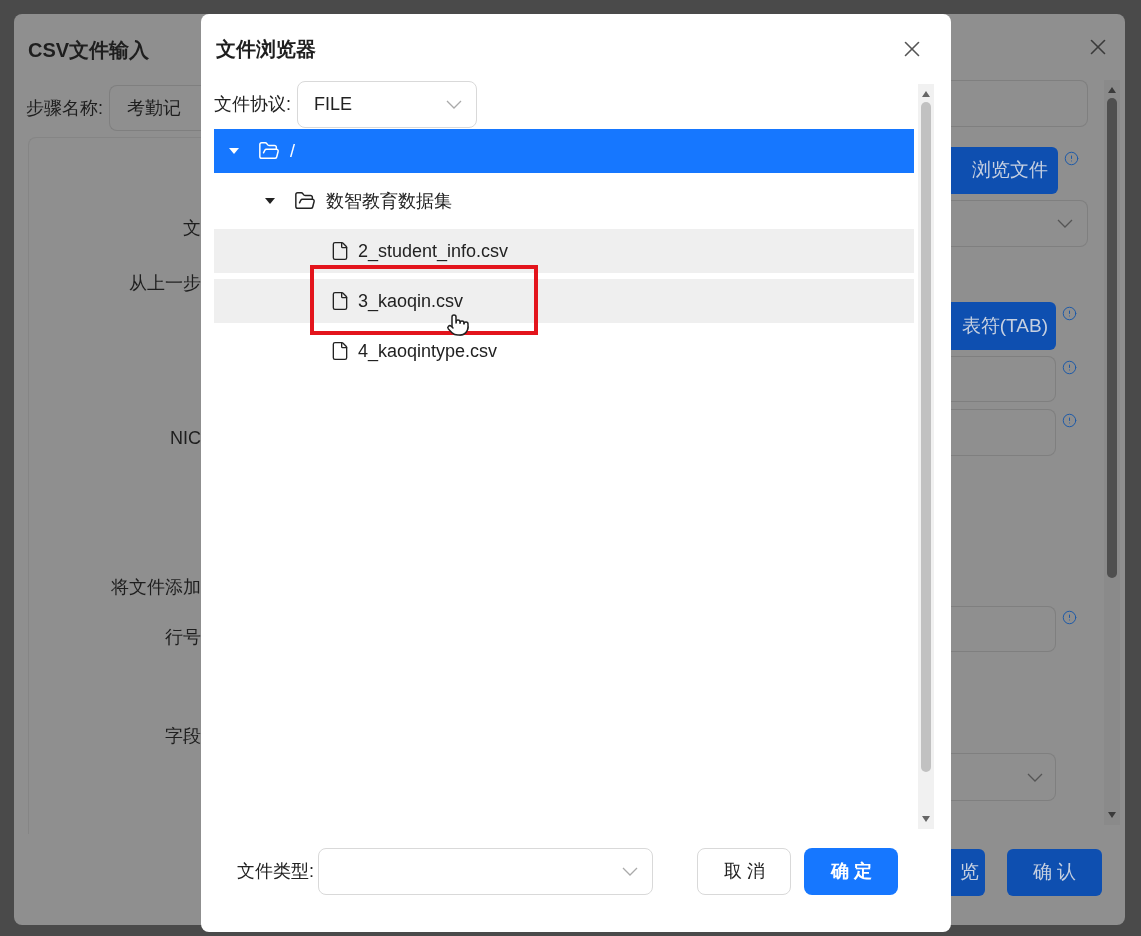  What do you see at coordinates (192, 228) in the screenshot?
I see `field-label: 文` at bounding box center [192, 228].